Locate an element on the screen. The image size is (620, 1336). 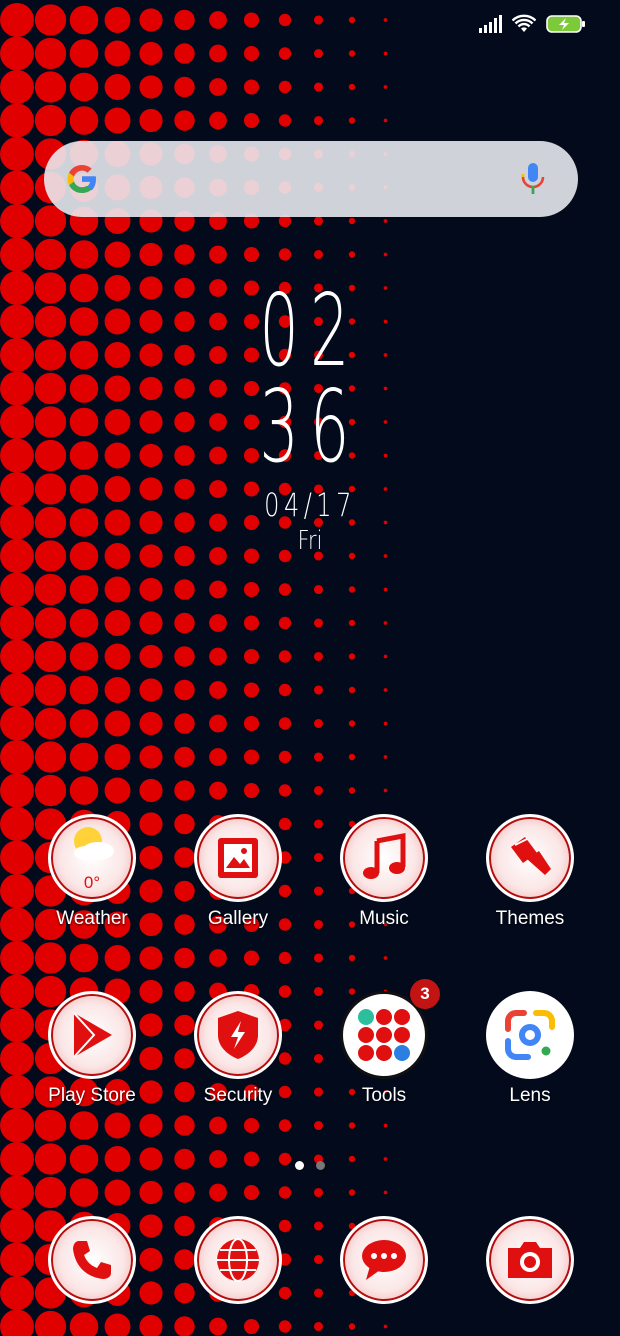
music-note-icon is located at coordinates (384, 856).